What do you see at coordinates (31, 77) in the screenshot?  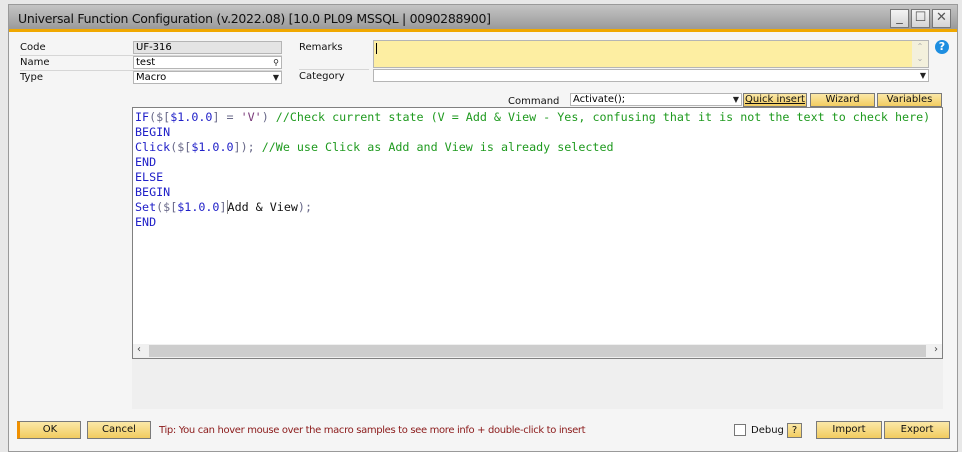 I see `type-label: Type` at bounding box center [31, 77].